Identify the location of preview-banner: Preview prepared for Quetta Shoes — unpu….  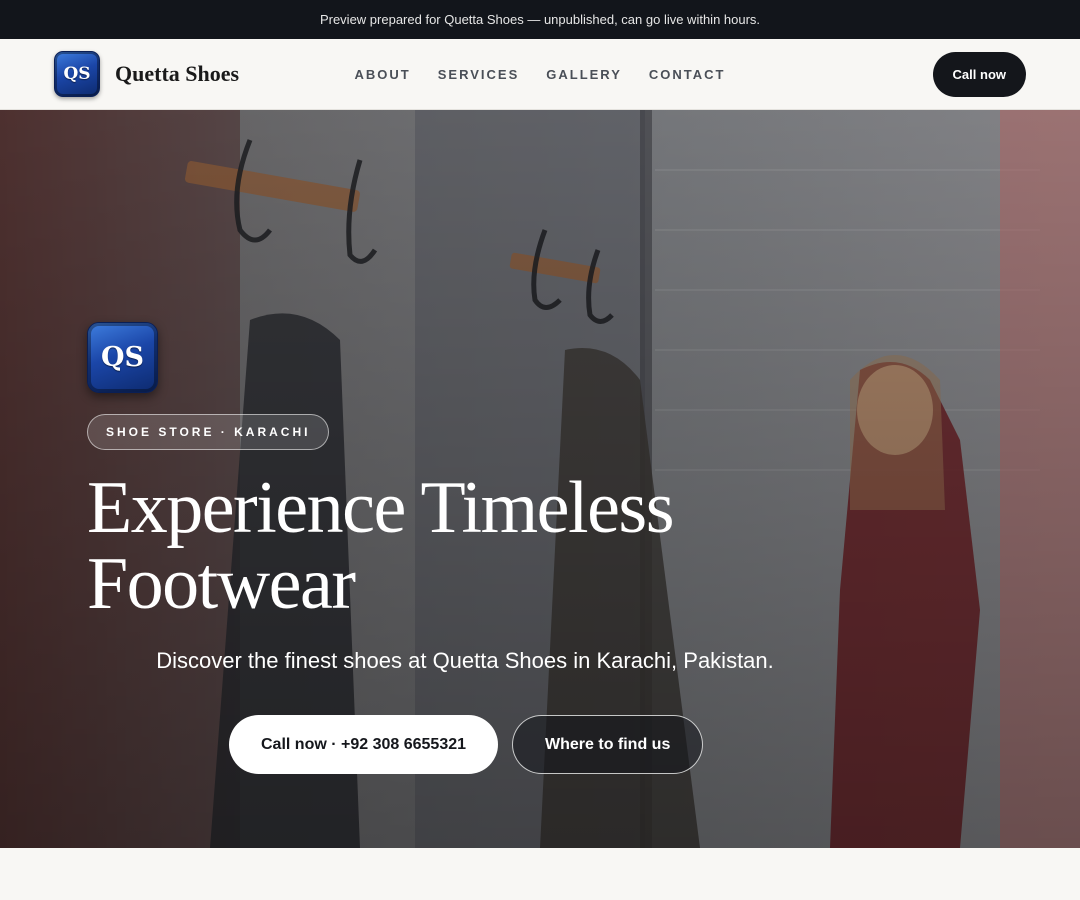
(540, 19).